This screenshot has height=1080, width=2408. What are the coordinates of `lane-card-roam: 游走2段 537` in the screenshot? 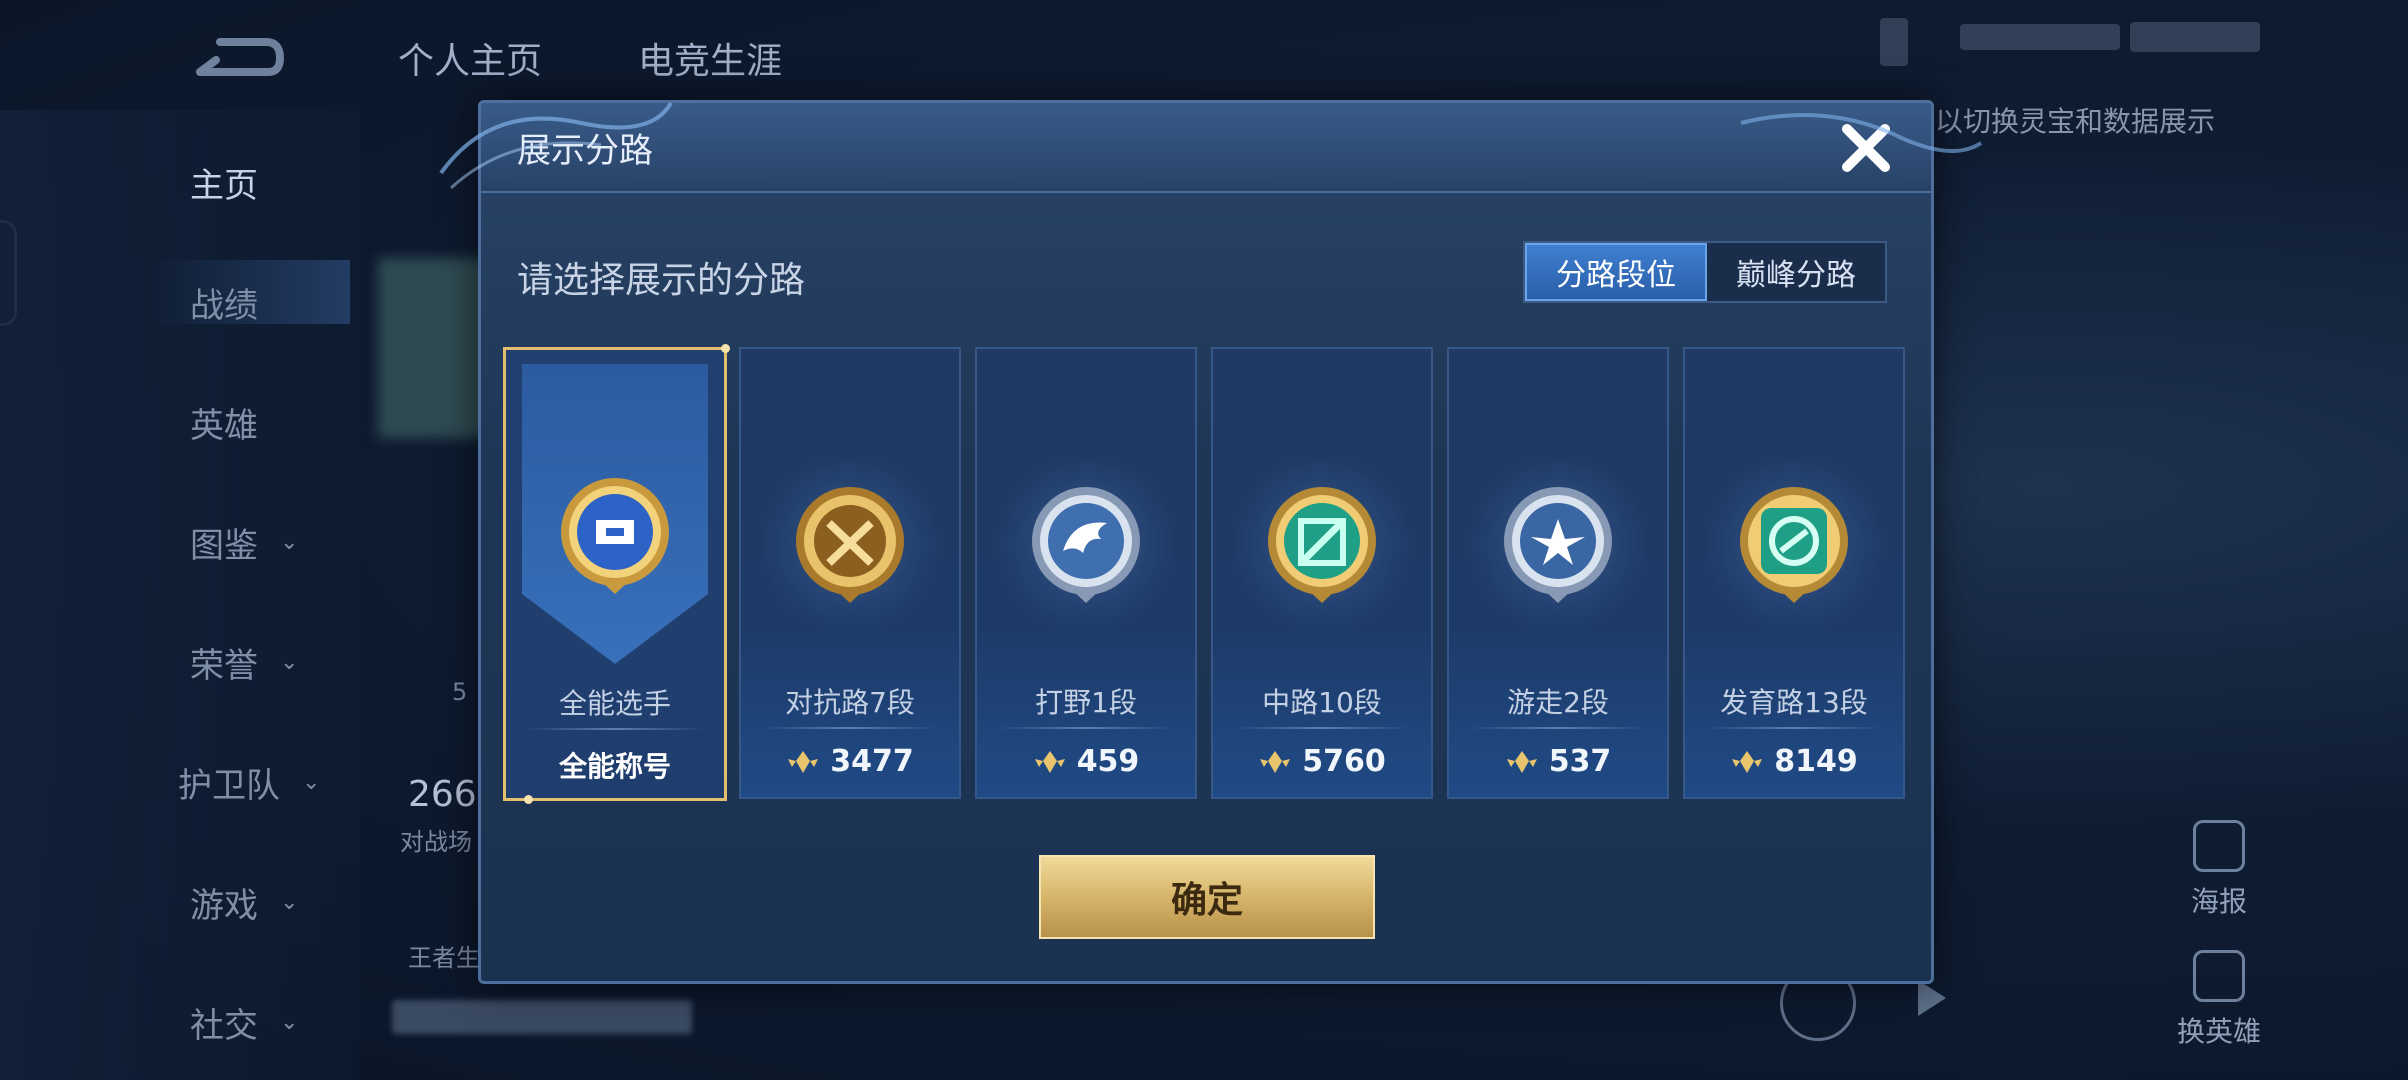 It's located at (1558, 573).